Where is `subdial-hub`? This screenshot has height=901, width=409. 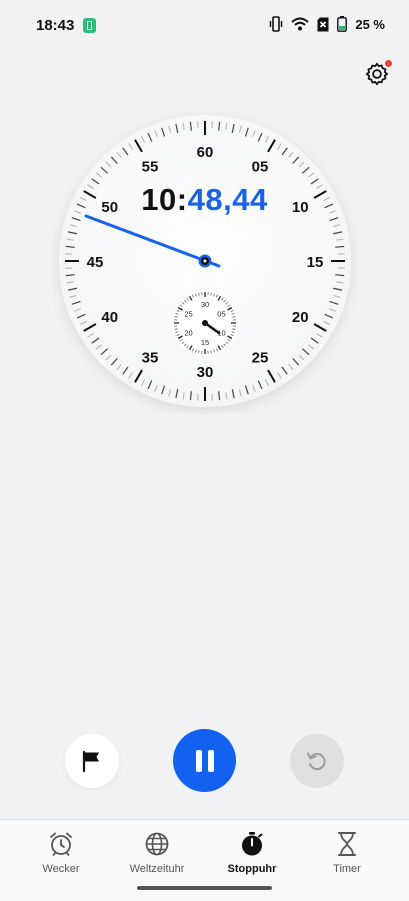 subdial-hub is located at coordinates (205, 323).